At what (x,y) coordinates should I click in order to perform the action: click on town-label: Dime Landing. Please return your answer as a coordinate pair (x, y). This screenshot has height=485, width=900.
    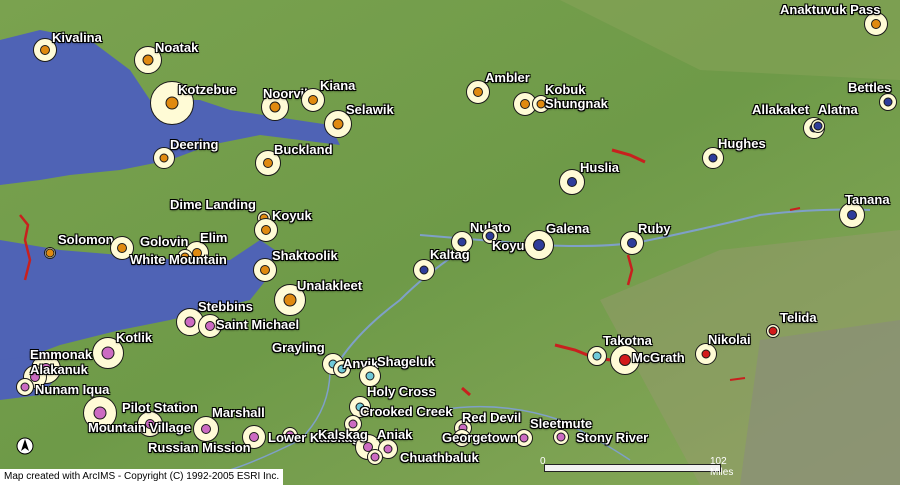
    Looking at the image, I should click on (213, 204).